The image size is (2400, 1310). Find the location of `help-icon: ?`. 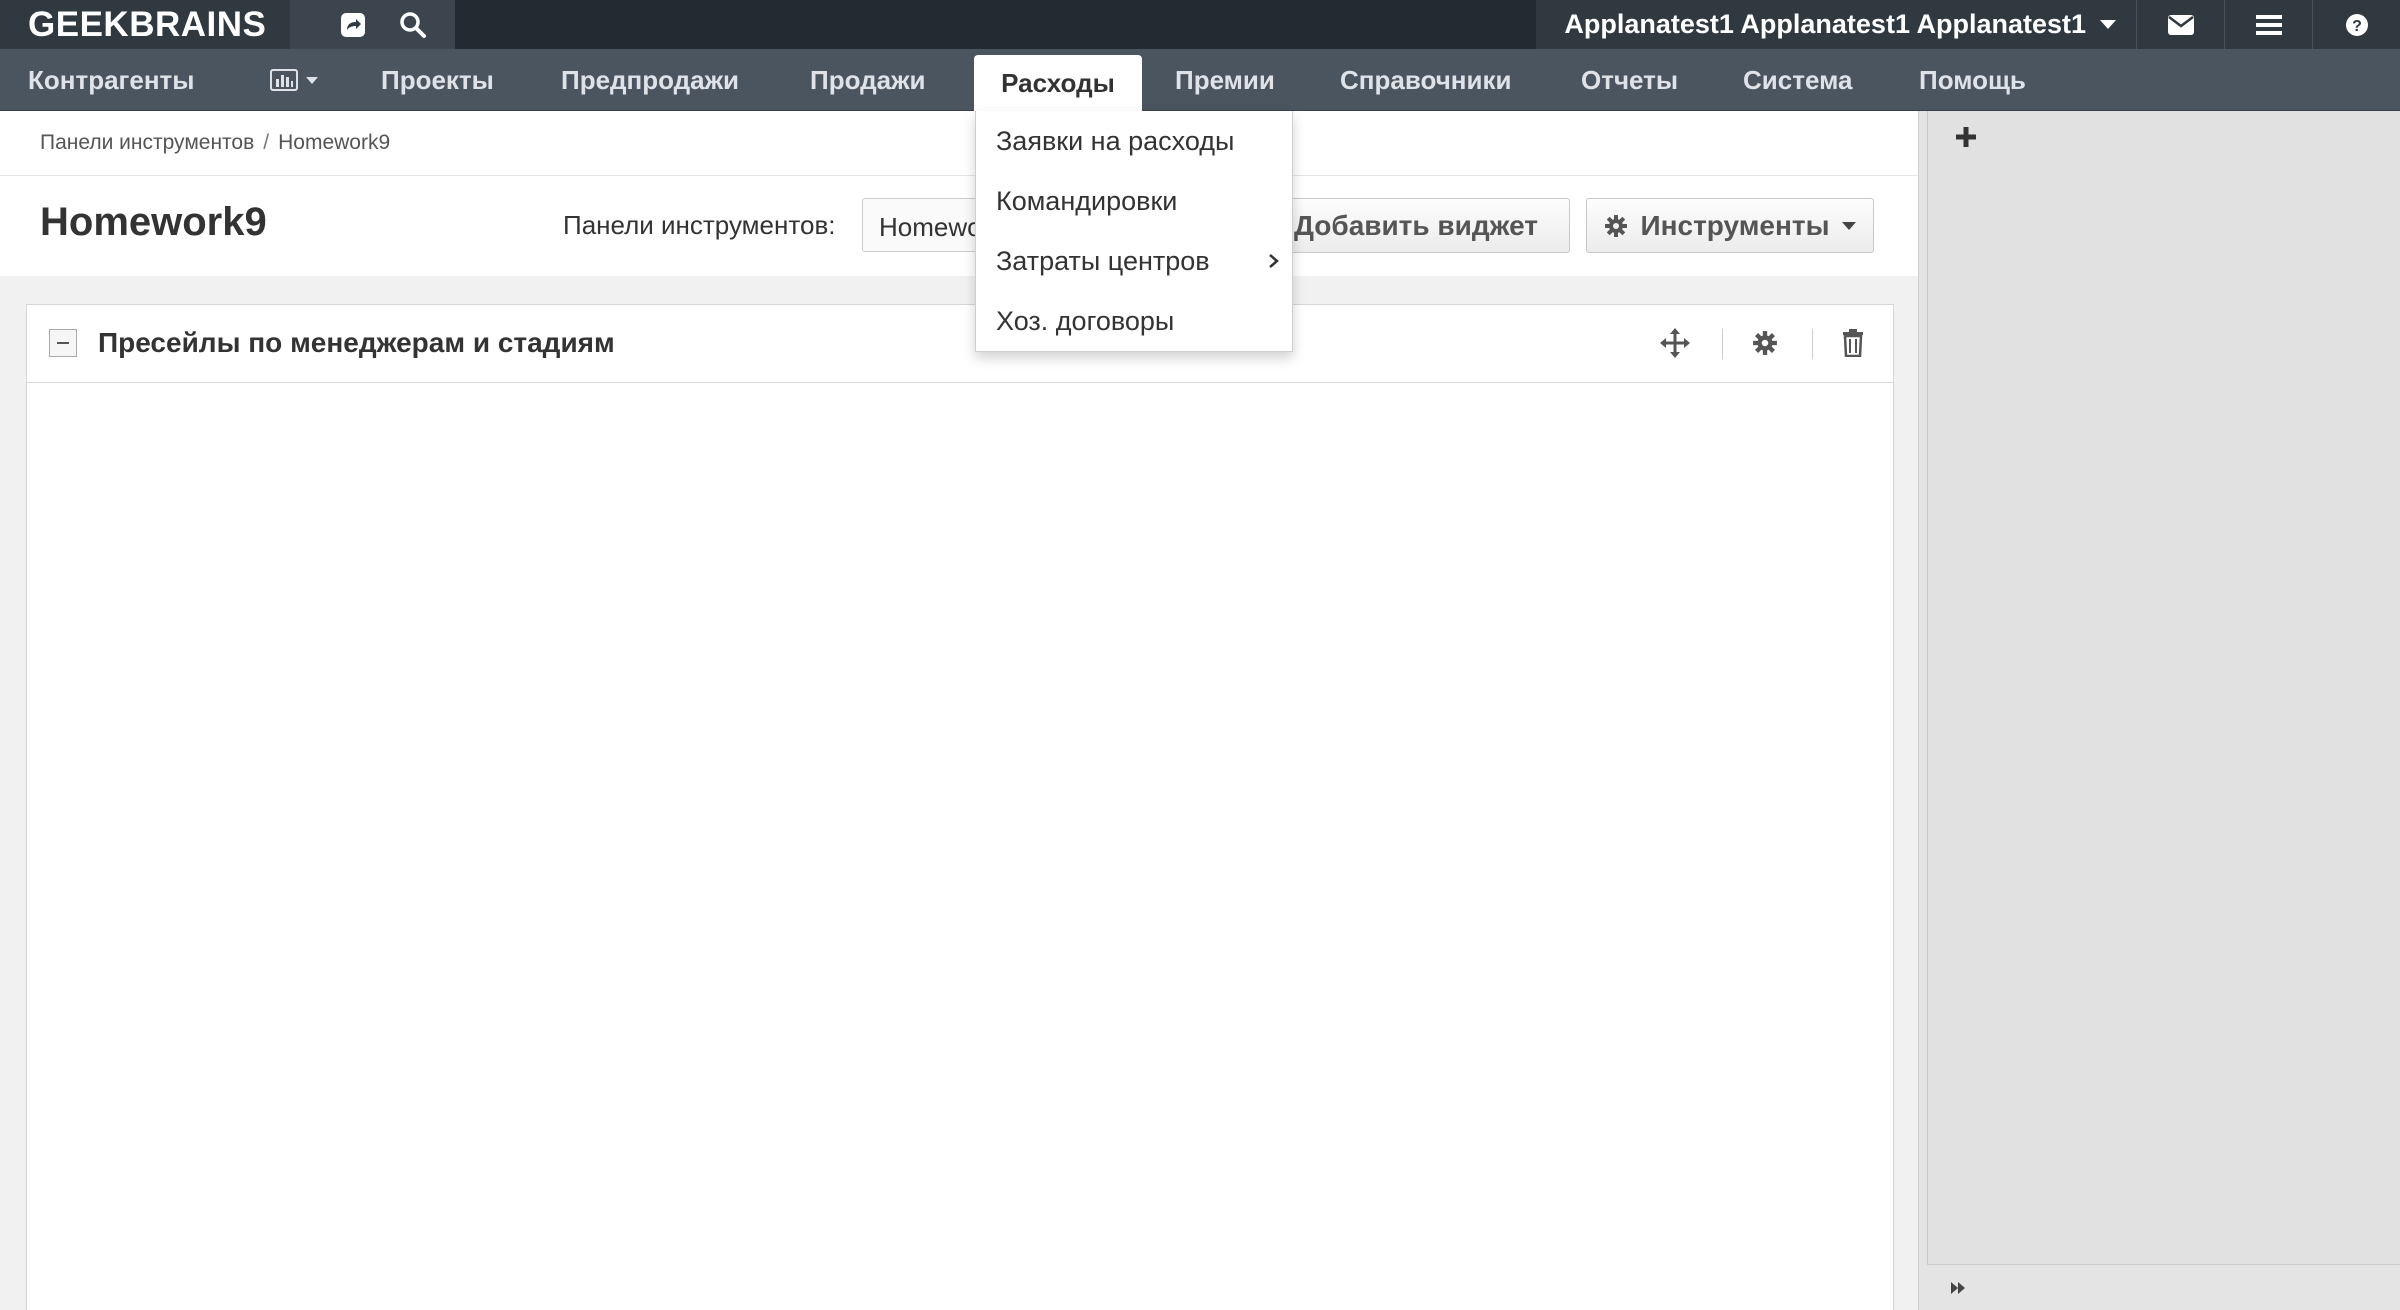

help-icon: ? is located at coordinates (2356, 24).